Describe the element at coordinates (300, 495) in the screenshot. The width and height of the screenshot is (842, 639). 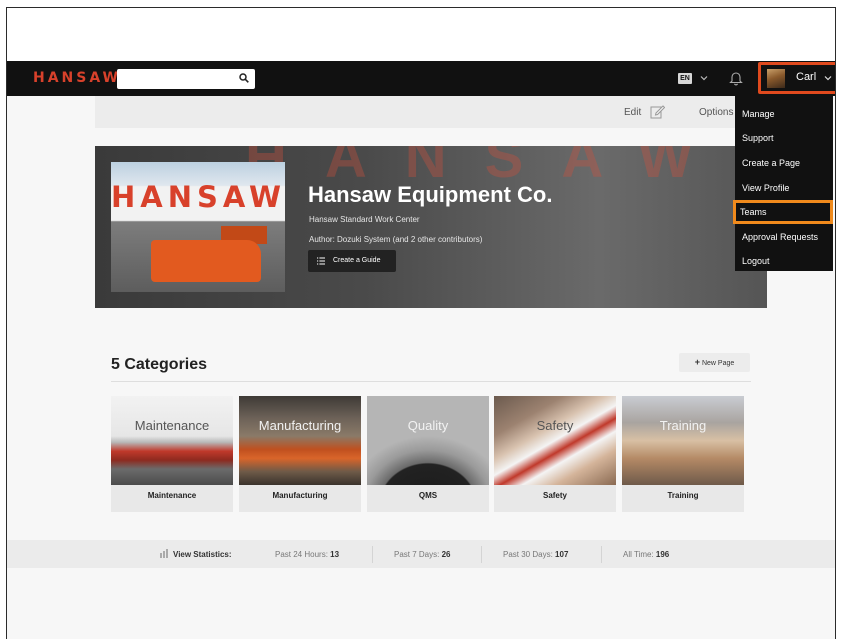
I see `category-label: Manufacturing` at that location.